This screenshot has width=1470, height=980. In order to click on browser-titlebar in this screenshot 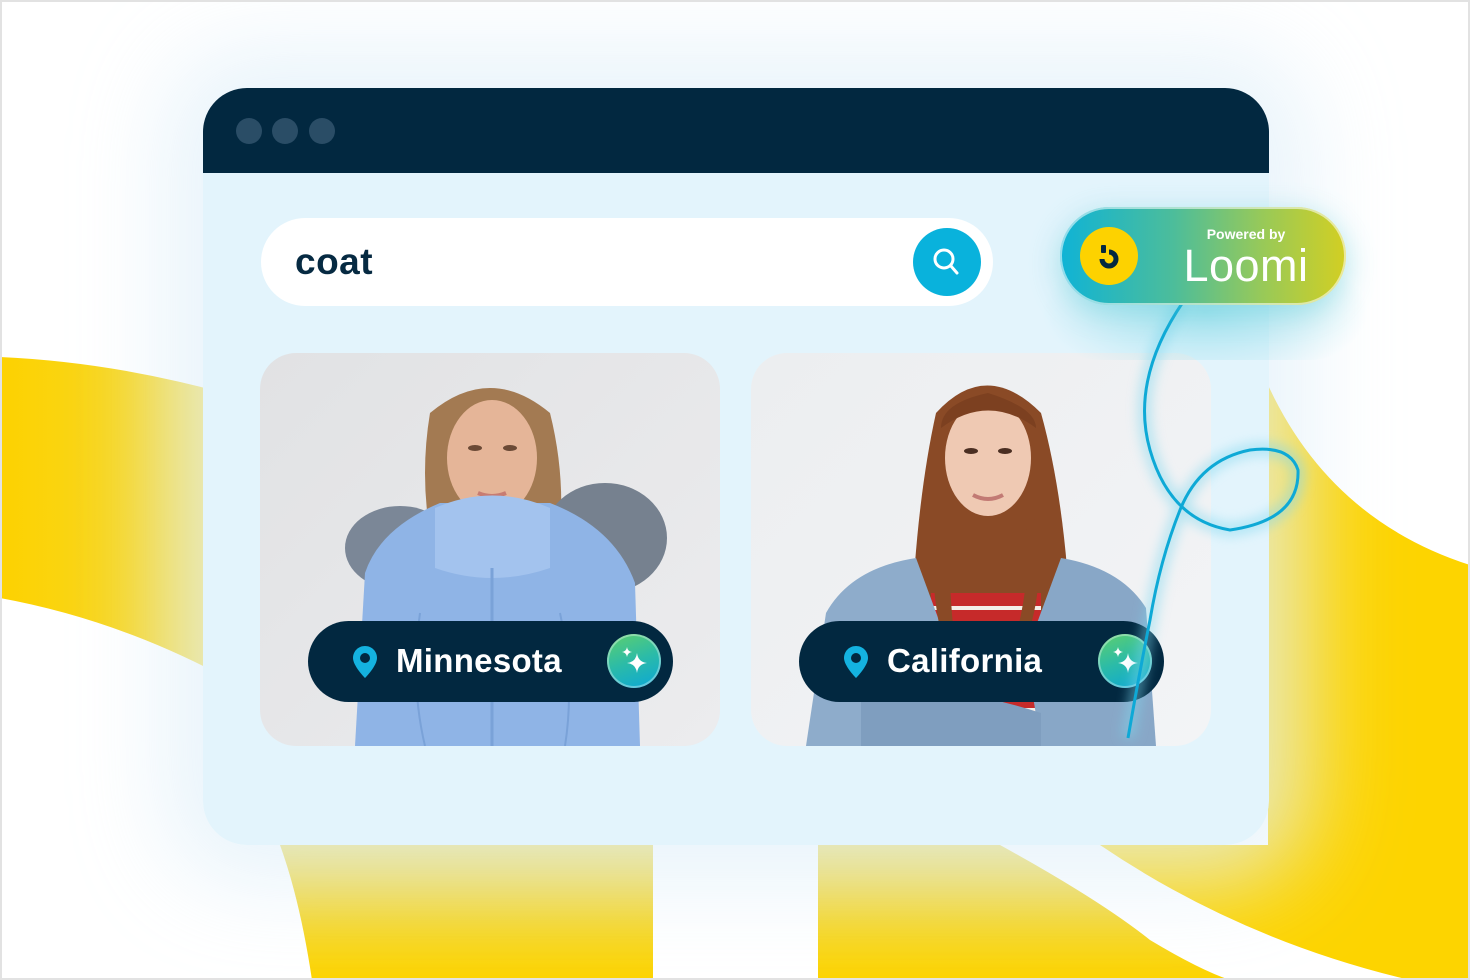, I will do `click(736, 130)`.